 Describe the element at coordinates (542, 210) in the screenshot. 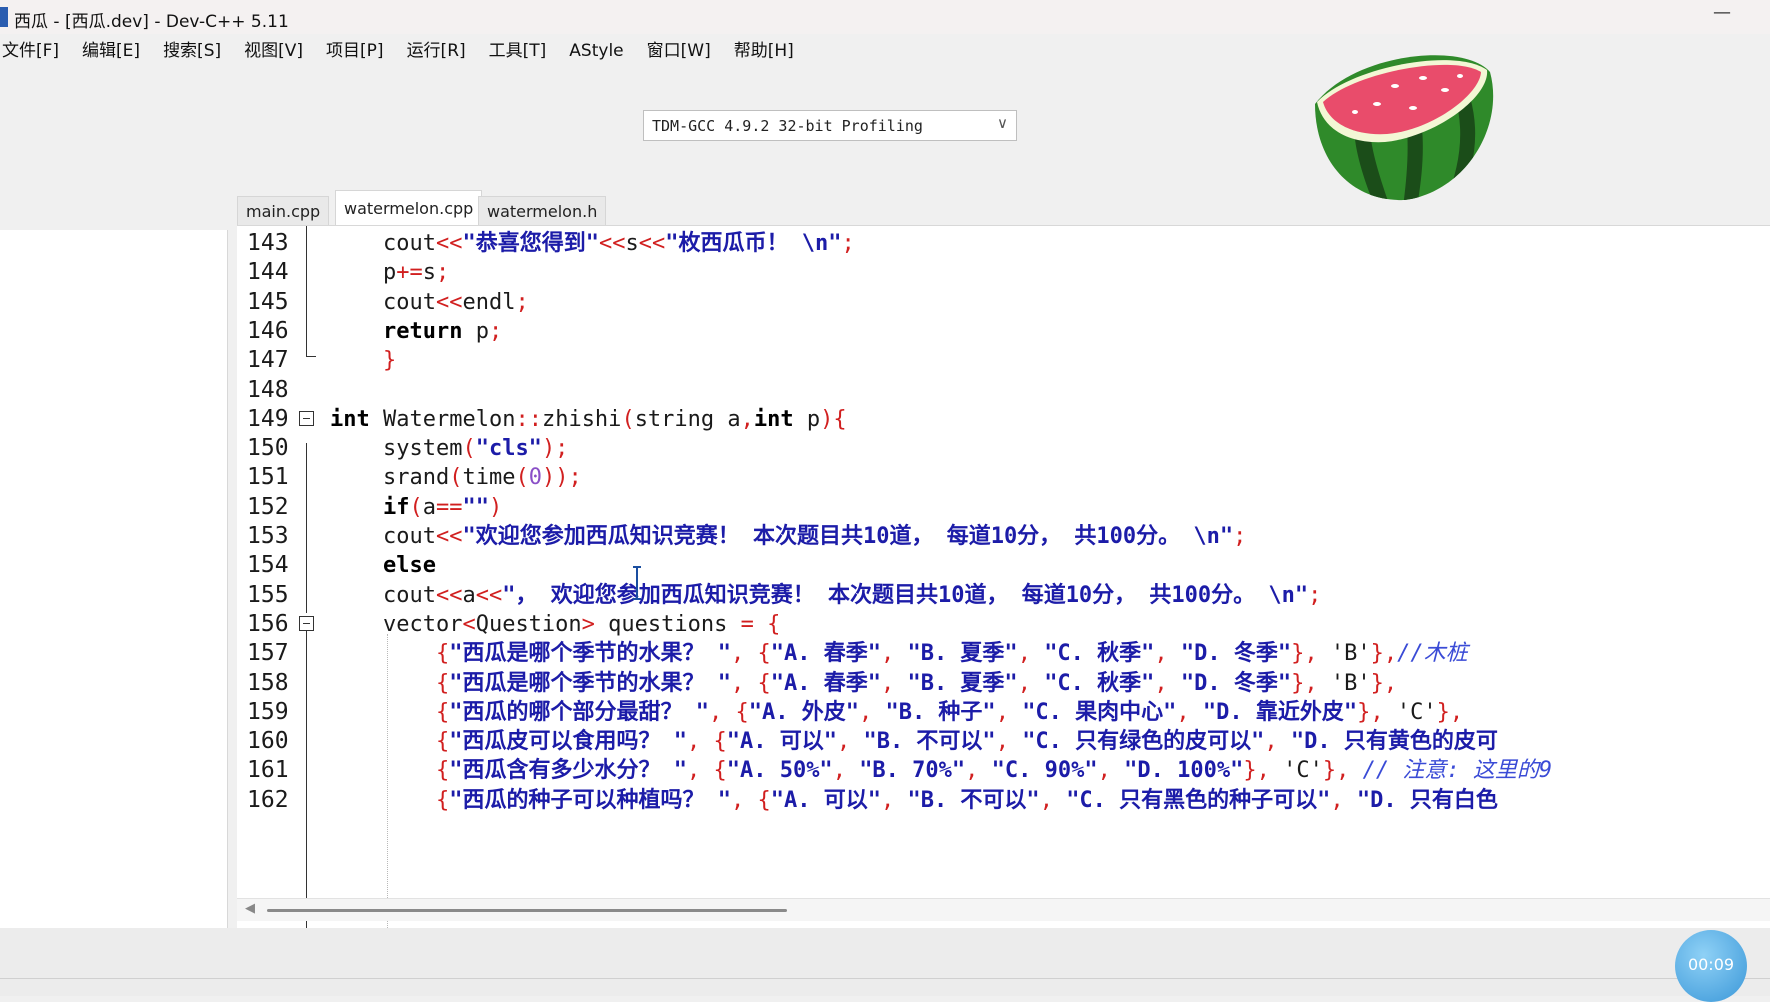

I see `tab-watermelon-h: watermelon.h` at that location.